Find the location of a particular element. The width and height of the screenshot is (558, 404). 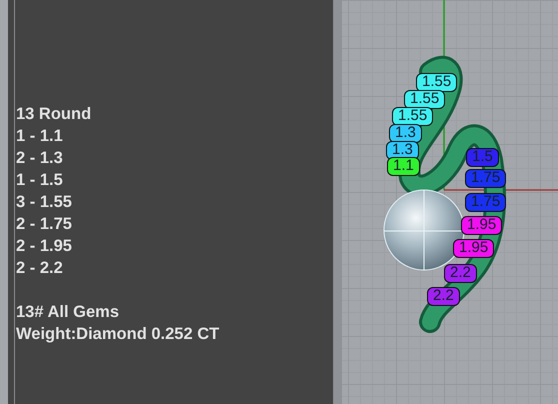

stone-count-line: 1 - 1.1 is located at coordinates (40, 136).